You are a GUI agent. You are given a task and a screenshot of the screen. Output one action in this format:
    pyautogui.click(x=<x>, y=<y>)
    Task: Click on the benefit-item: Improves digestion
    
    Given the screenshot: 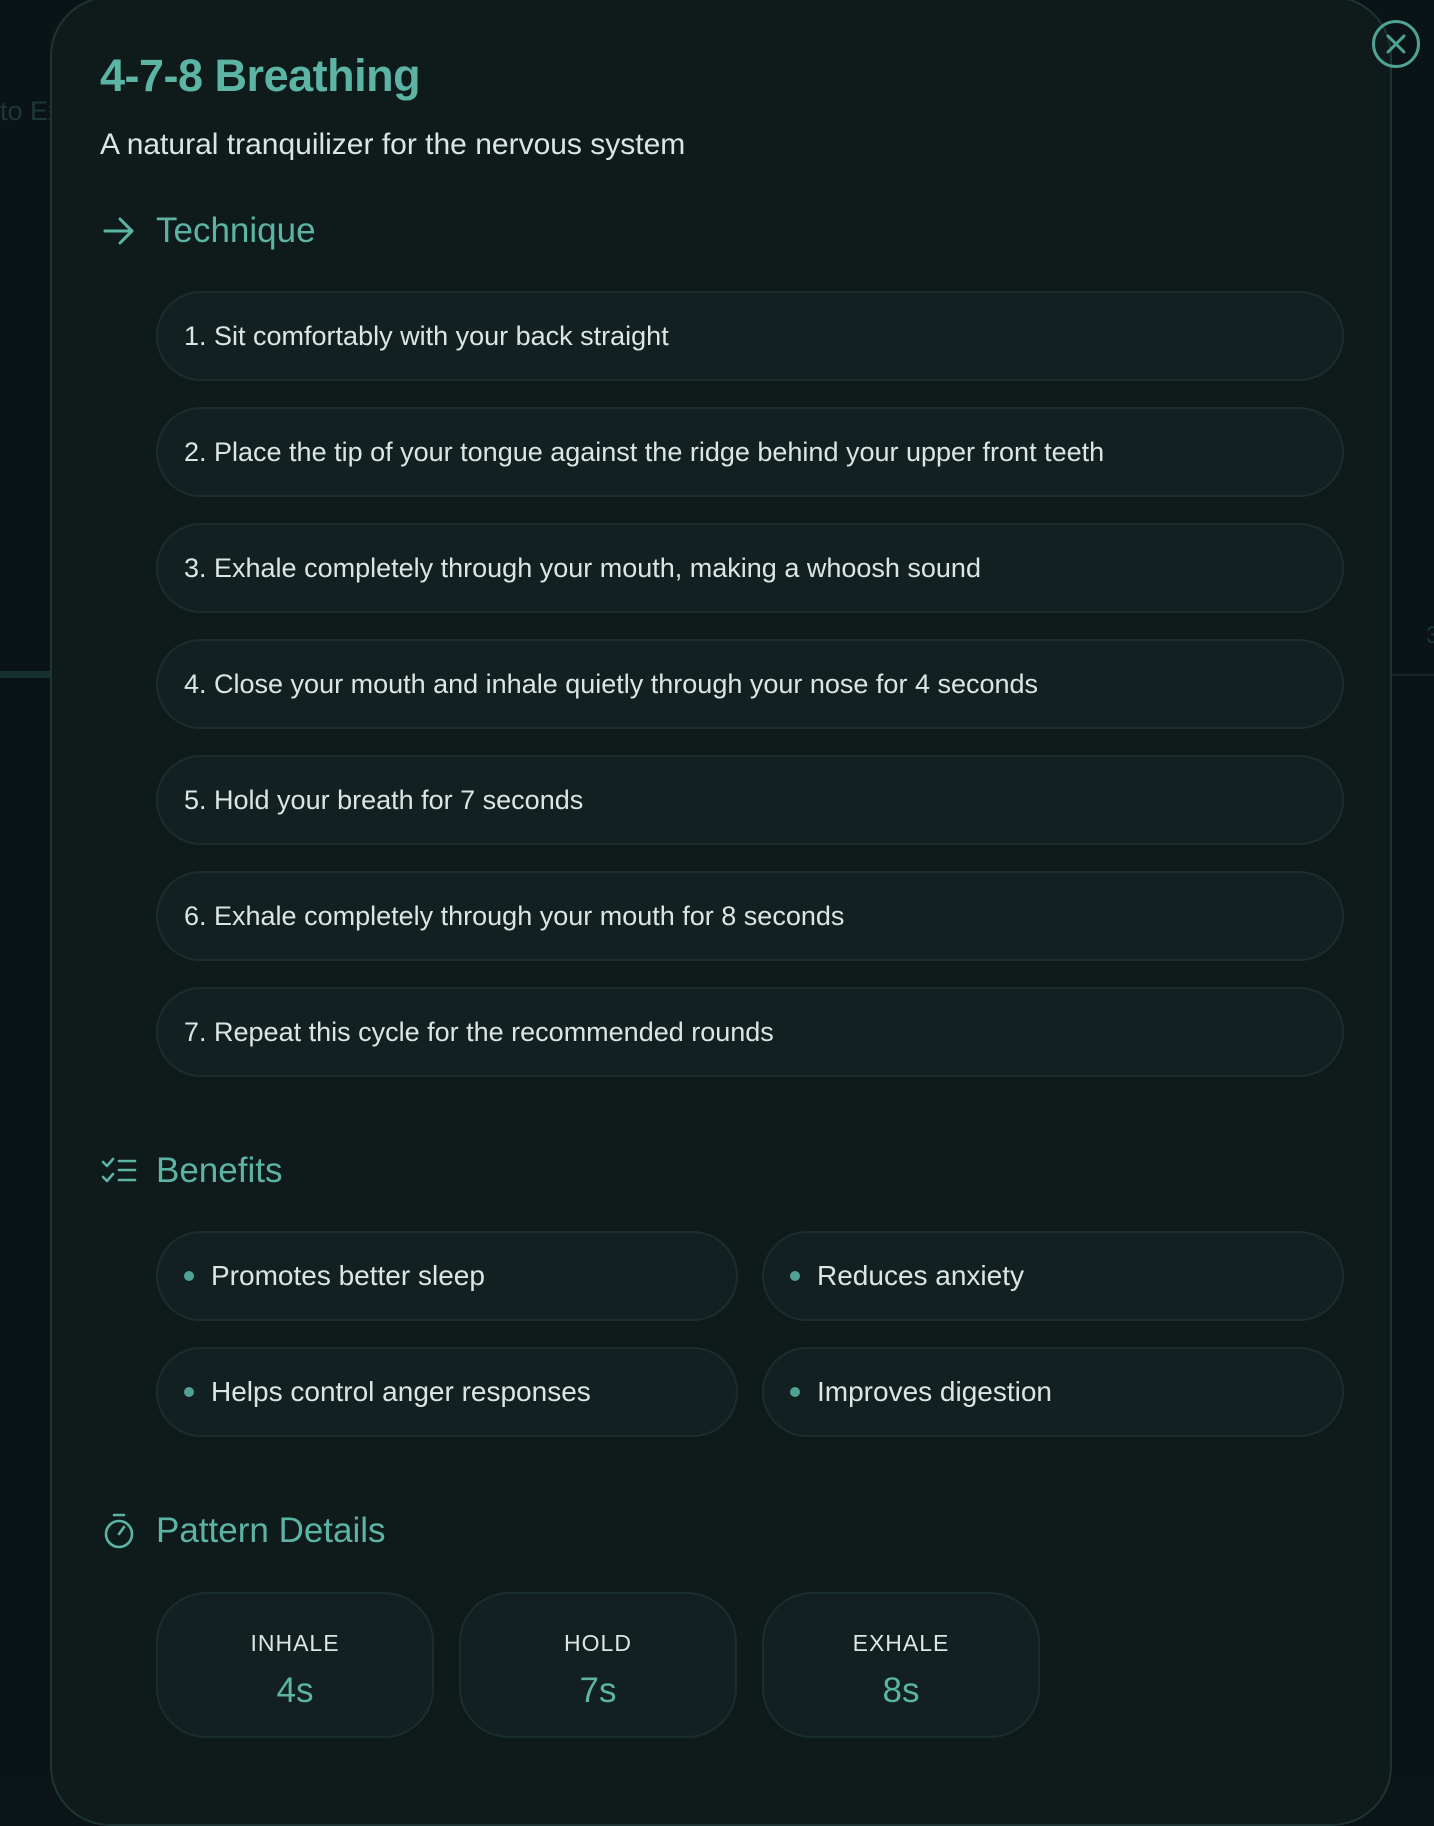 What is the action you would take?
    pyautogui.click(x=1053, y=1392)
    